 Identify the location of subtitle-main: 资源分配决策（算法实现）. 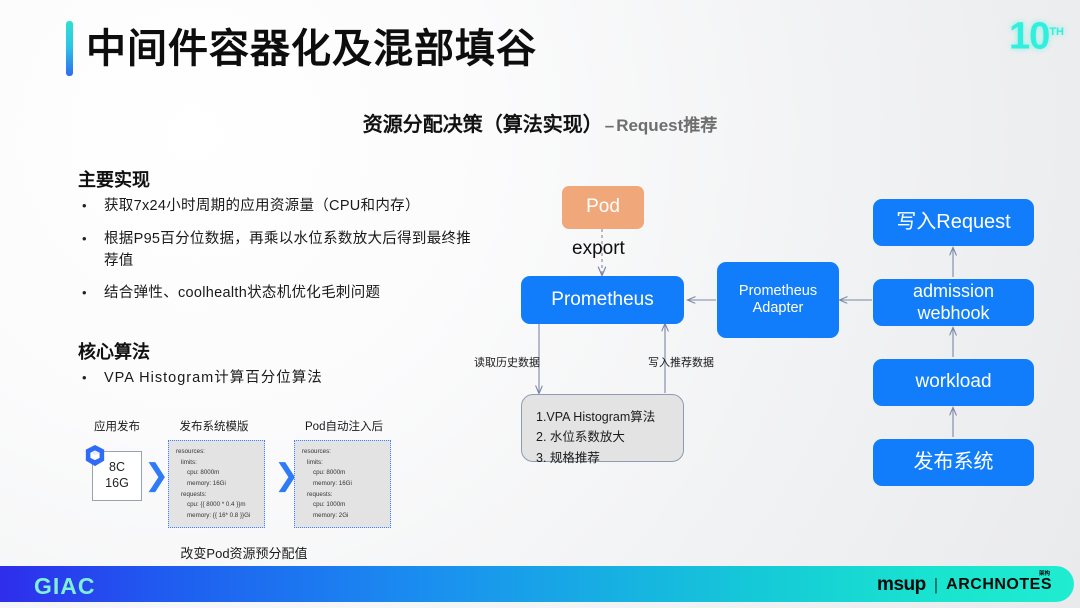
(482, 125).